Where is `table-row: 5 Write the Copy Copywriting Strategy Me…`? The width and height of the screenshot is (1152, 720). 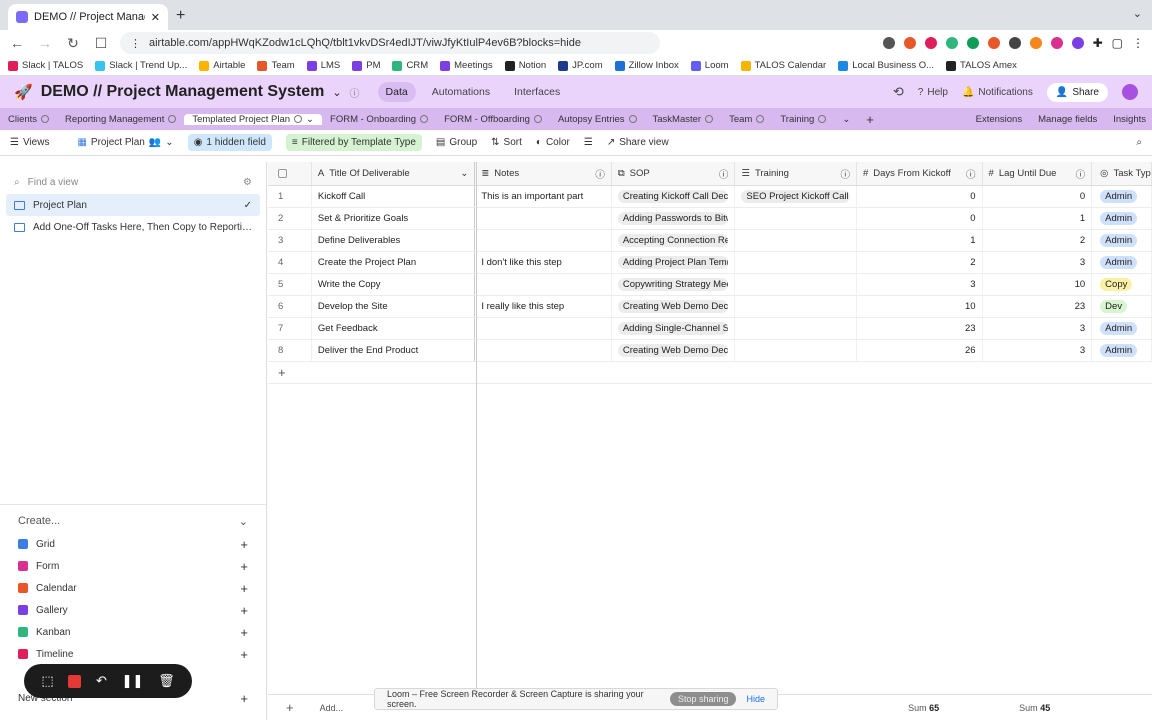 table-row: 5 Write the Copy Copywriting Strategy Me… is located at coordinates (710, 285).